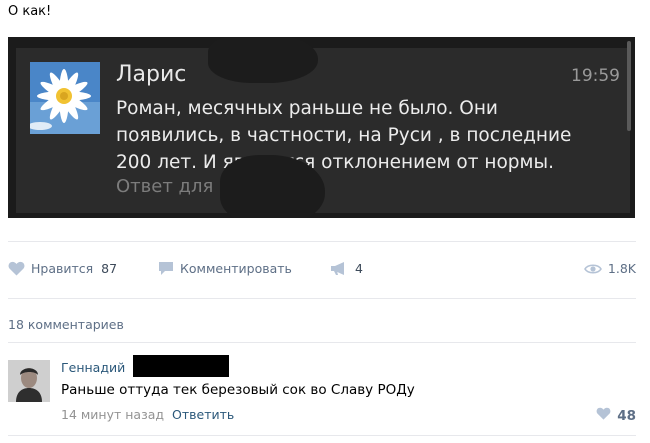 The image size is (650, 443). What do you see at coordinates (29, 381) in the screenshot?
I see `comment-avatar` at bounding box center [29, 381].